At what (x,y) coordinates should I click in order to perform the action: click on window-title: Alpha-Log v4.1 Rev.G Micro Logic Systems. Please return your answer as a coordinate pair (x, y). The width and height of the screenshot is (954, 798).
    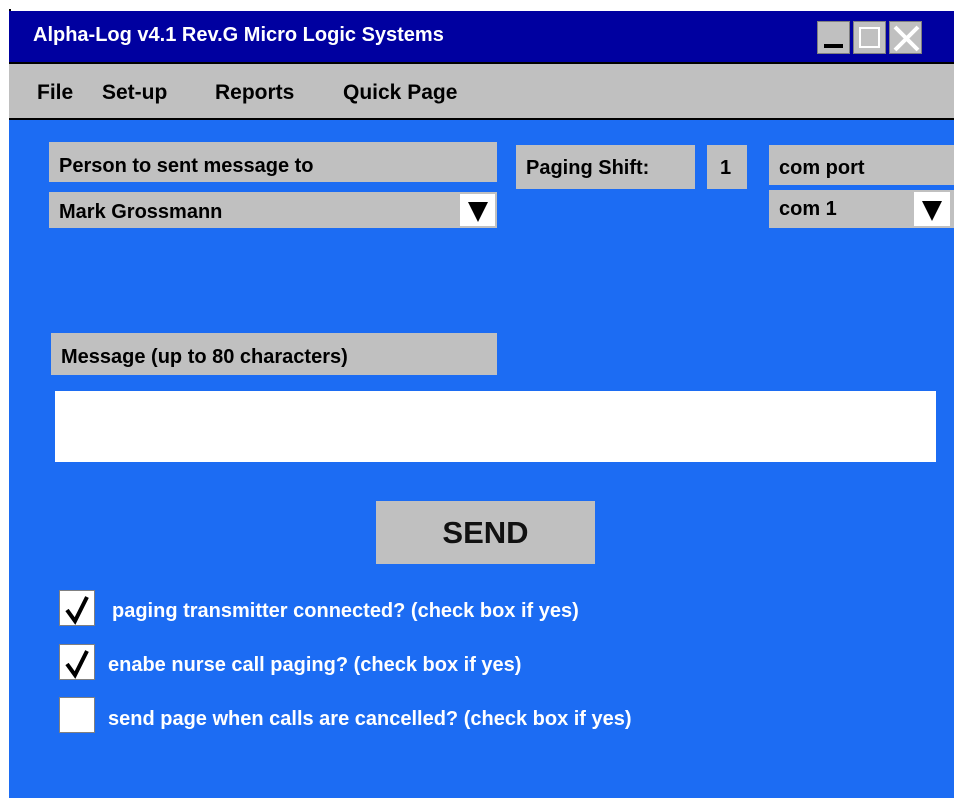
    Looking at the image, I should click on (238, 35).